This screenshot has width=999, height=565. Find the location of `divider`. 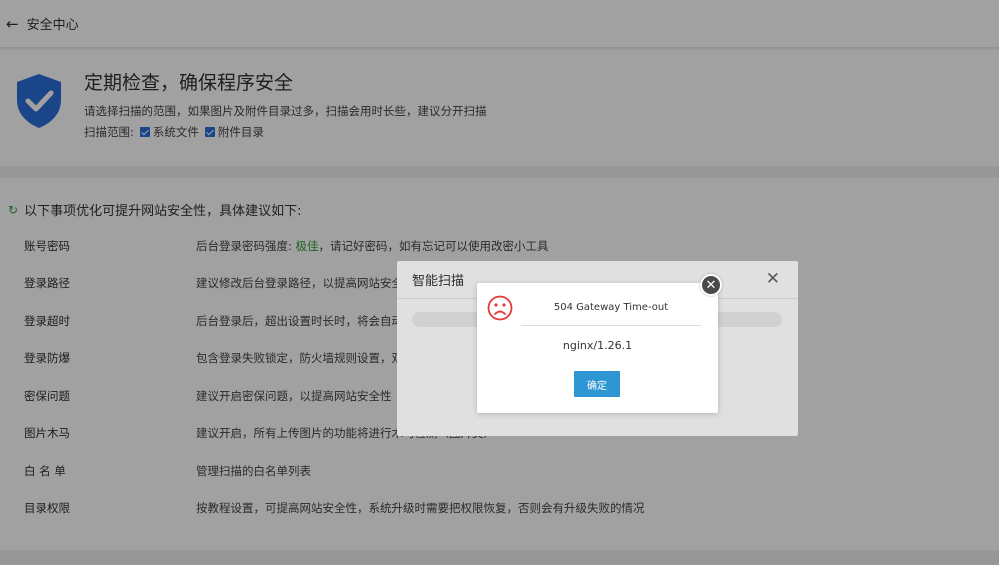

divider is located at coordinates (611, 325).